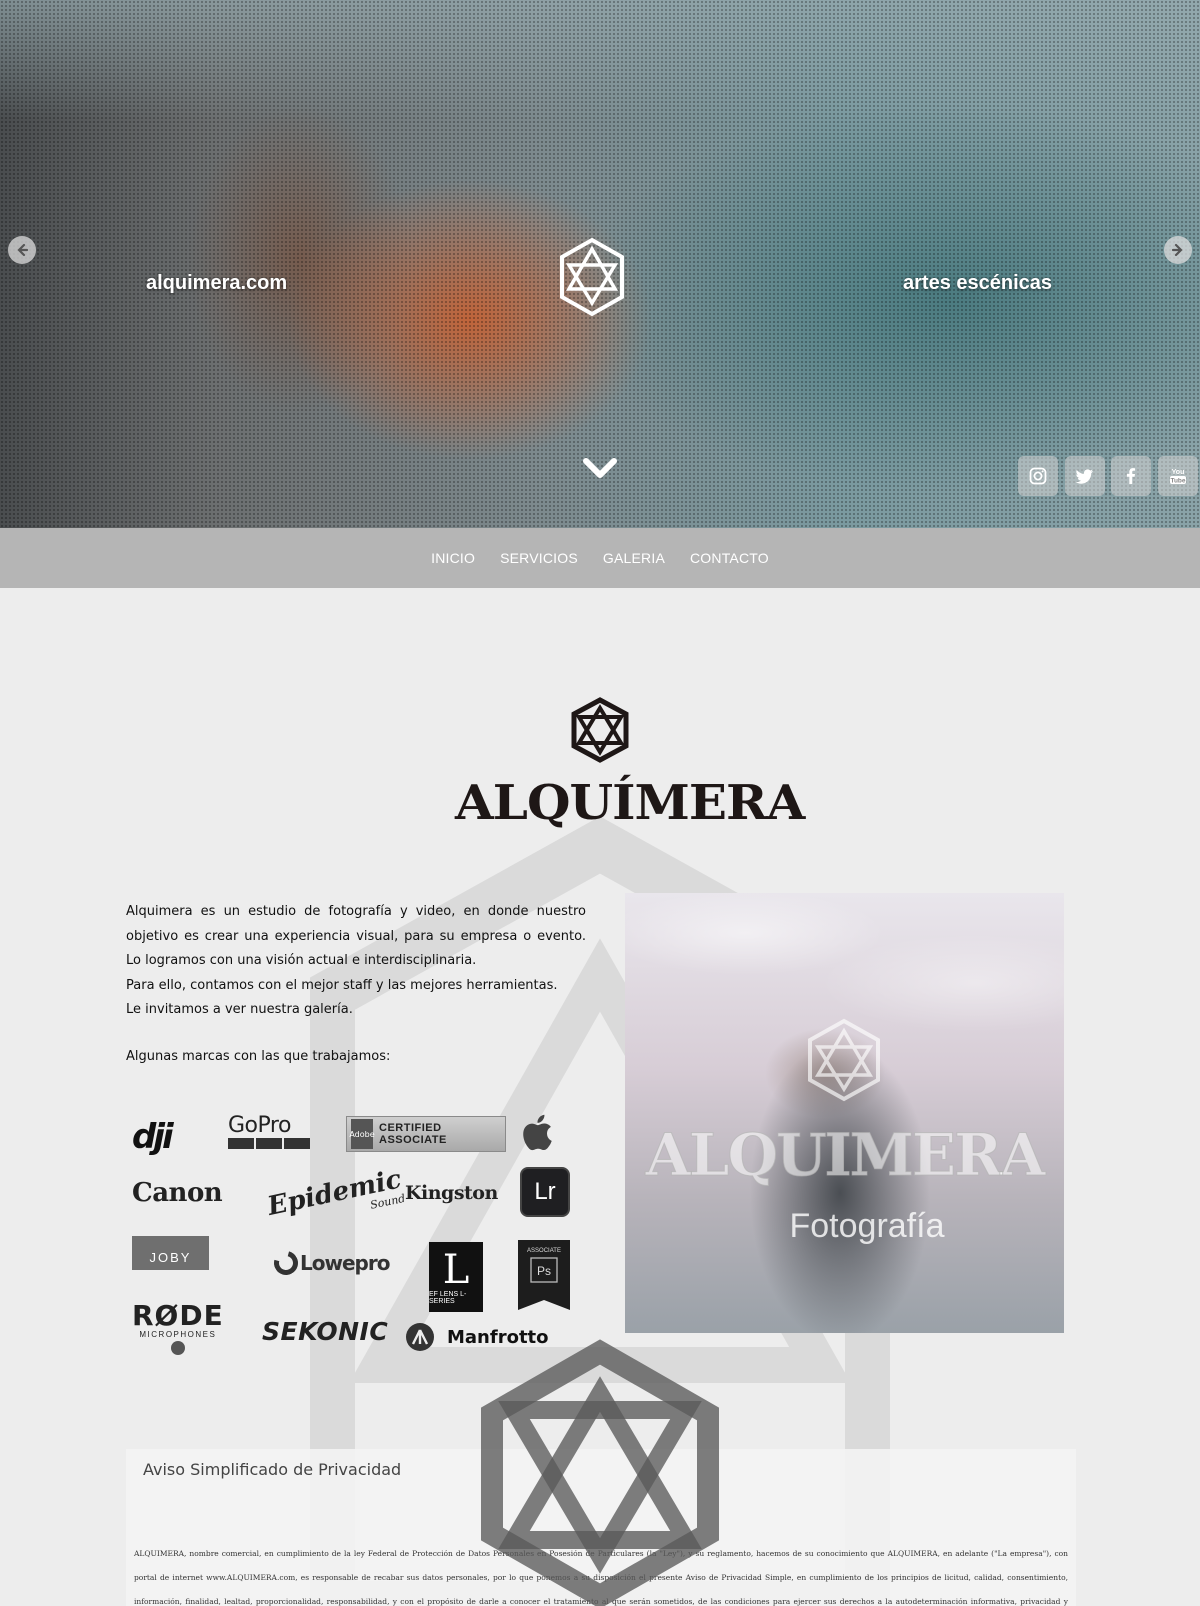  I want to click on photoshop-label: Ps, so click(544, 1271).